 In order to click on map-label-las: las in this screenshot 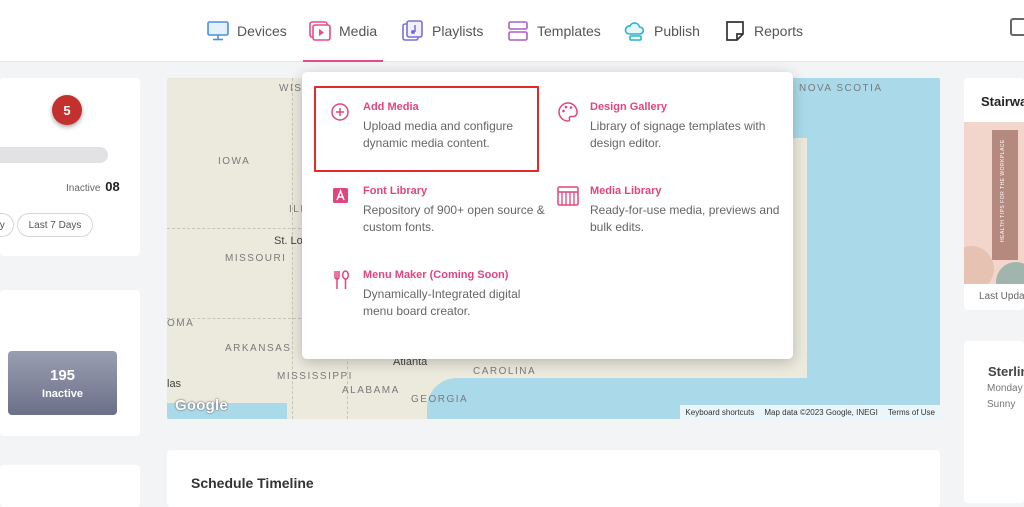, I will do `click(174, 384)`.